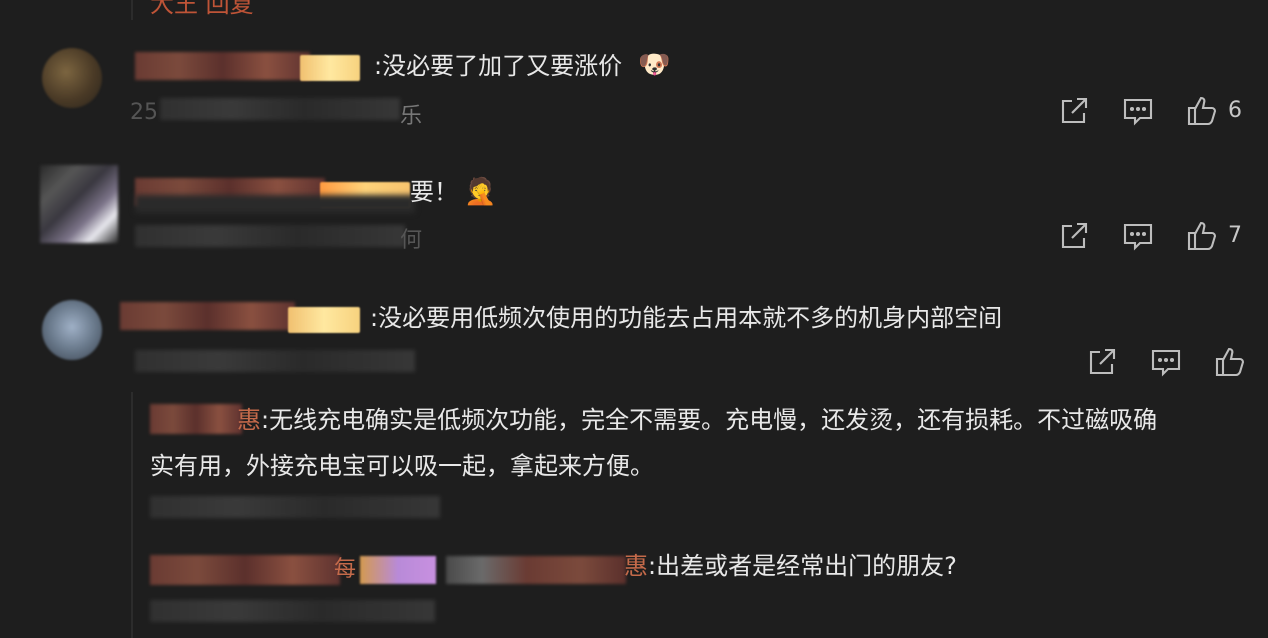 This screenshot has height=638, width=1268. I want to click on like-count: 6, so click(1235, 110).